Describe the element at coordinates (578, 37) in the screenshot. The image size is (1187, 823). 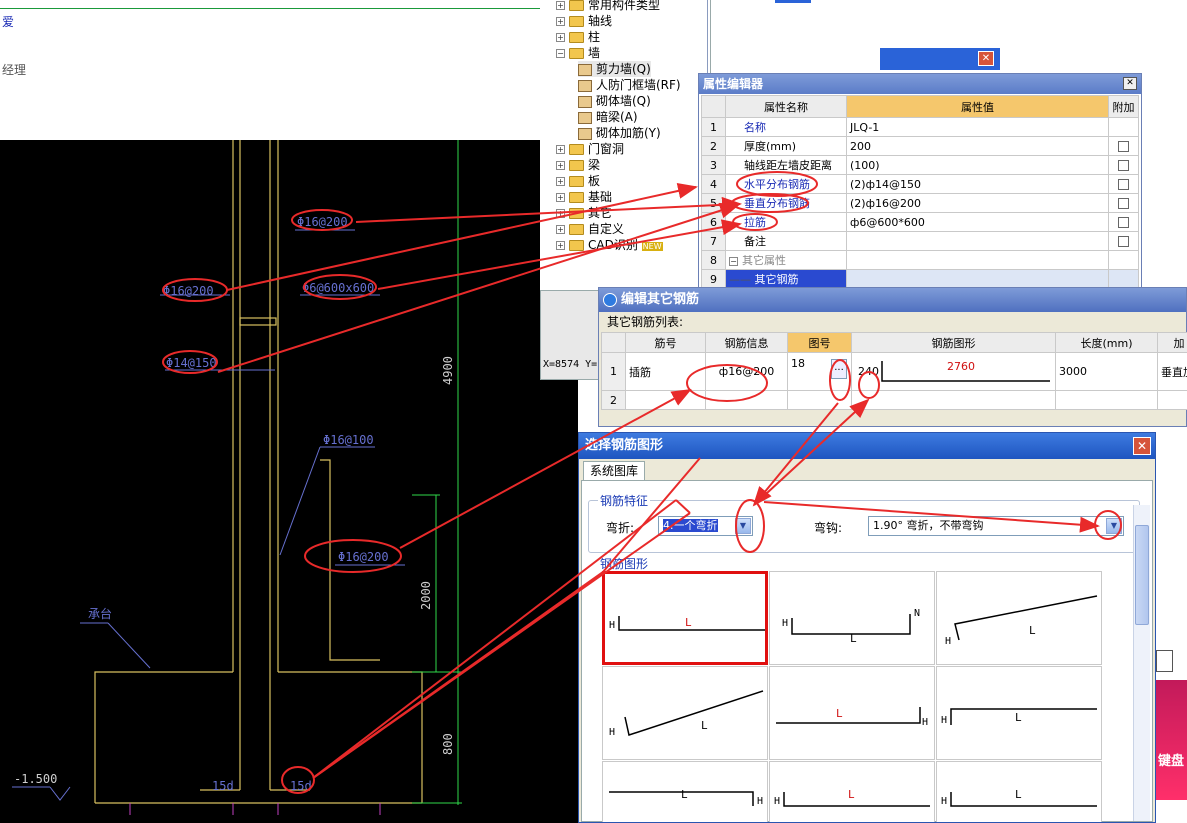
I see `tree-item: + 柱` at that location.